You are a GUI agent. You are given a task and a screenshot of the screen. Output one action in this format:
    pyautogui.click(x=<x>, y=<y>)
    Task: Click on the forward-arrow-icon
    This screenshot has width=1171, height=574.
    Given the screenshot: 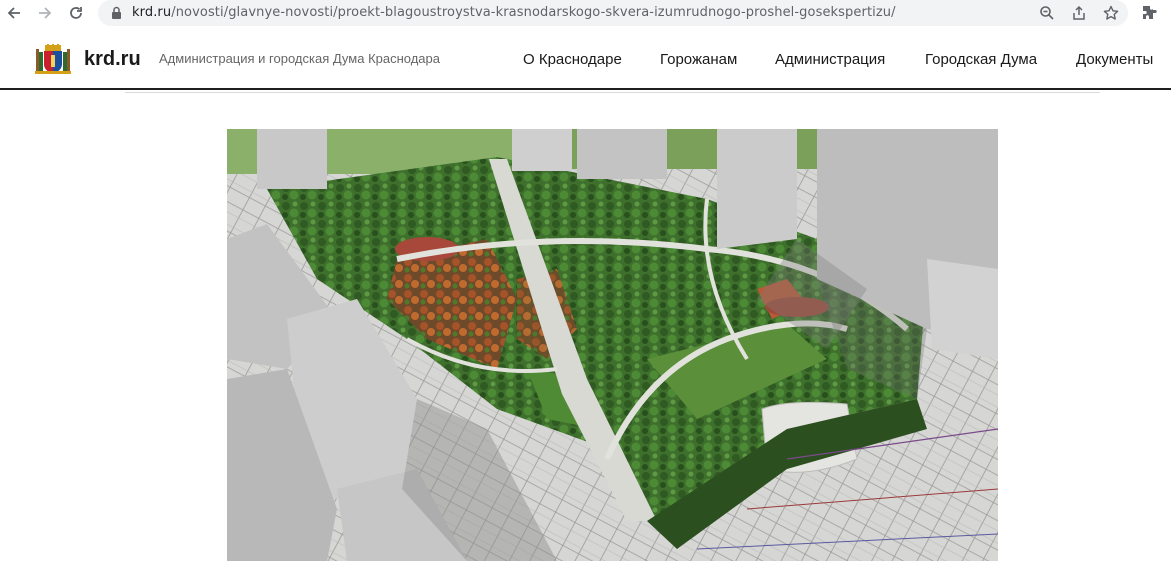 What is the action you would take?
    pyautogui.click(x=45, y=13)
    